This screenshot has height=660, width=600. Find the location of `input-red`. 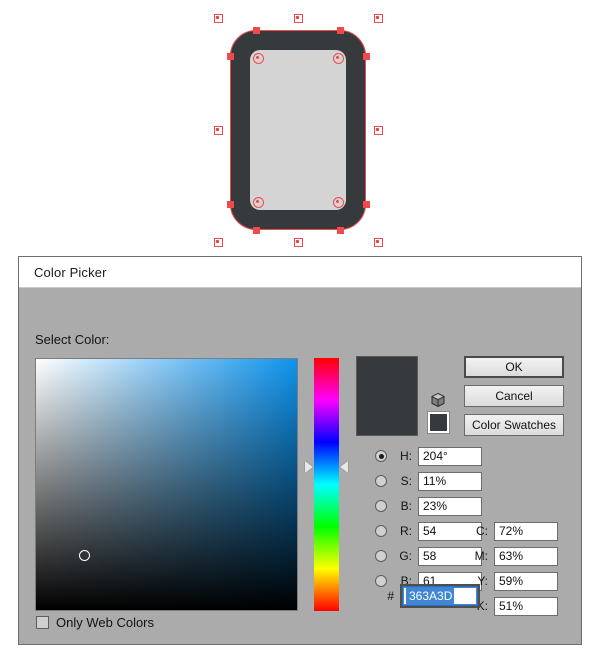

input-red is located at coordinates (450, 531).